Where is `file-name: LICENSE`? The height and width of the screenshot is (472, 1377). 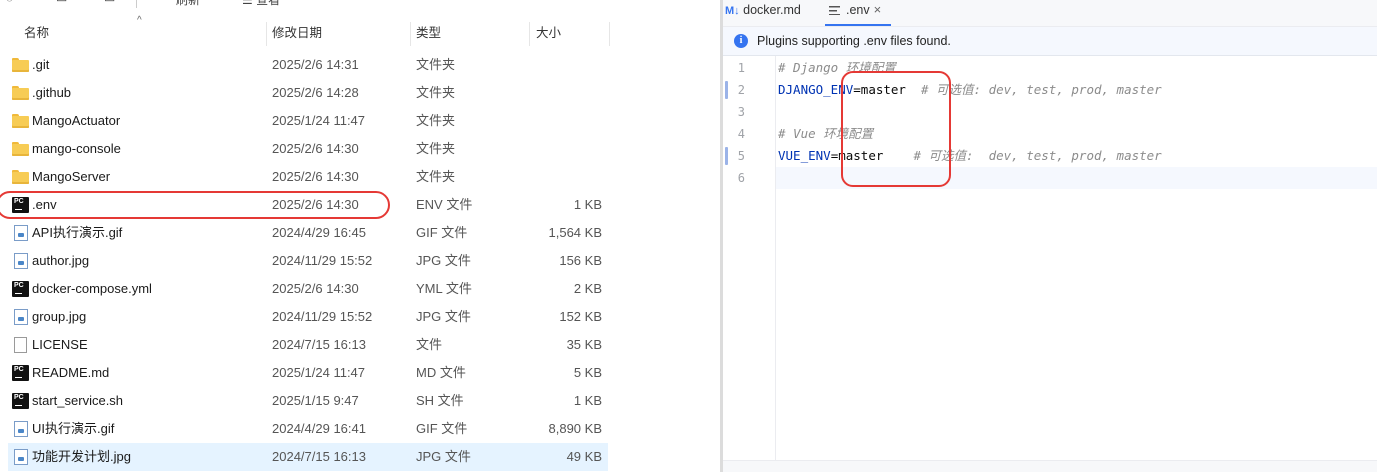 file-name: LICENSE is located at coordinates (60, 344).